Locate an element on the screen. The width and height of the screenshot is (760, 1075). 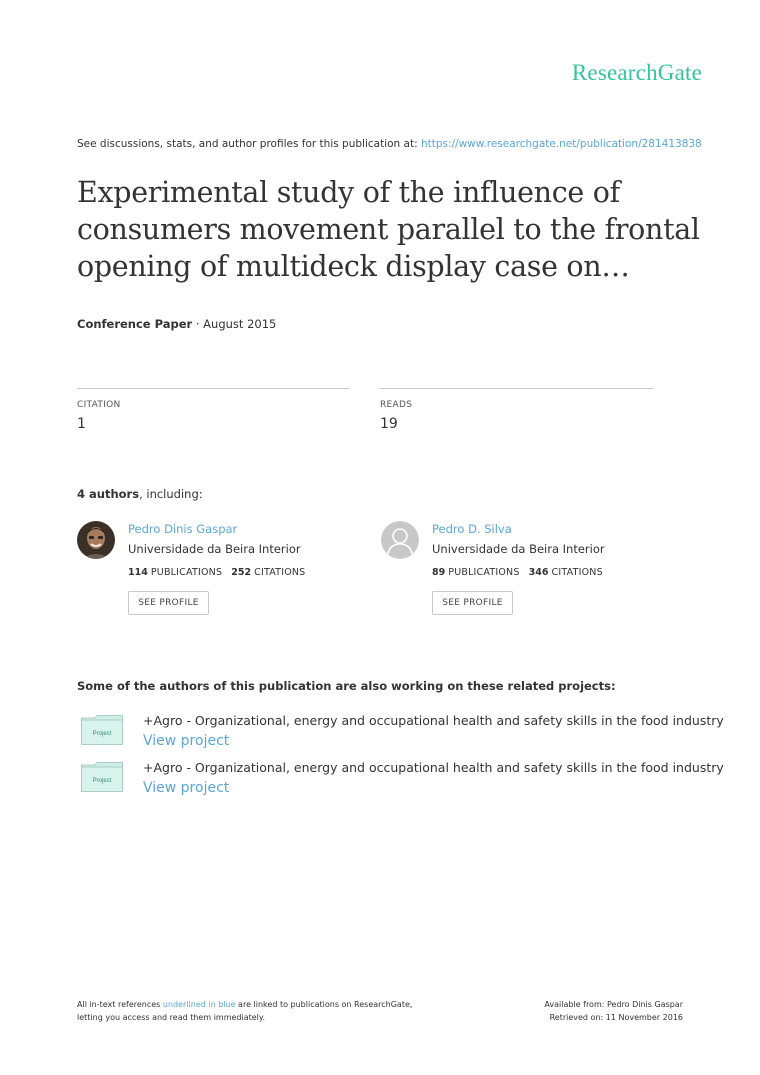
underlined-in-blue-text: underlined in blue is located at coordinates (199, 1004).